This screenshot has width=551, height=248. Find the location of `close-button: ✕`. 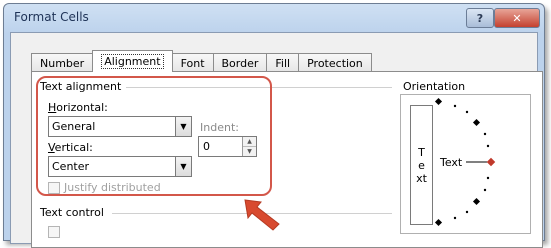

close-button: ✕ is located at coordinates (517, 18).